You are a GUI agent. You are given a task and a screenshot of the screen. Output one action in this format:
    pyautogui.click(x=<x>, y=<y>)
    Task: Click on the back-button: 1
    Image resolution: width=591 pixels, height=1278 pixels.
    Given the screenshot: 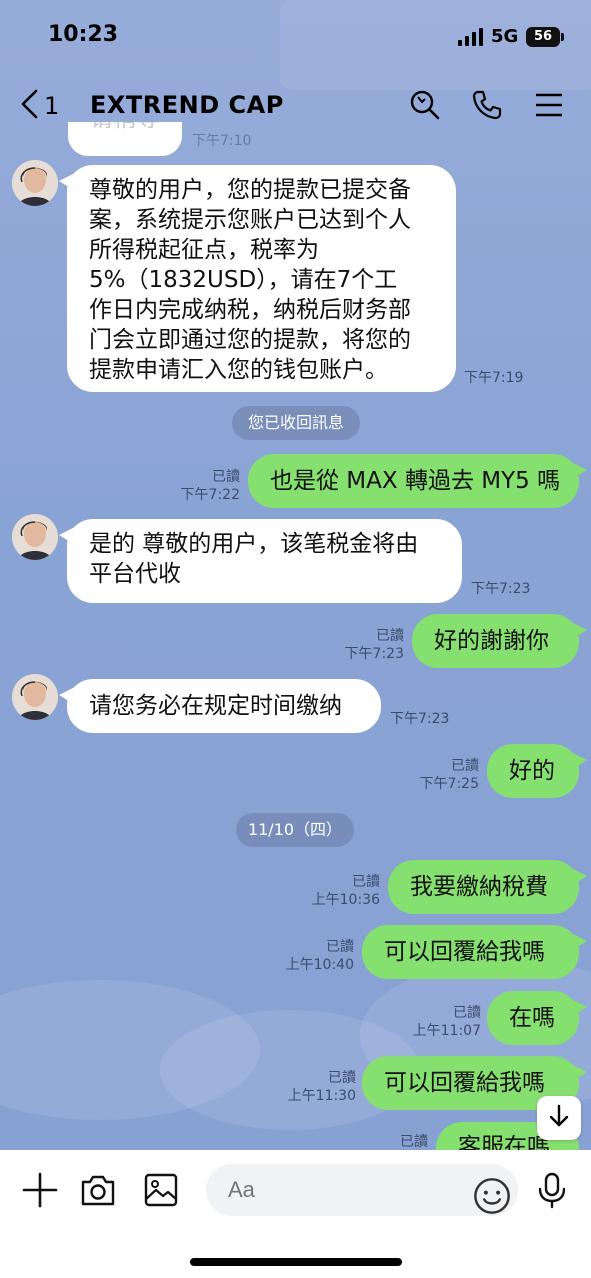 What is the action you would take?
    pyautogui.click(x=48, y=106)
    